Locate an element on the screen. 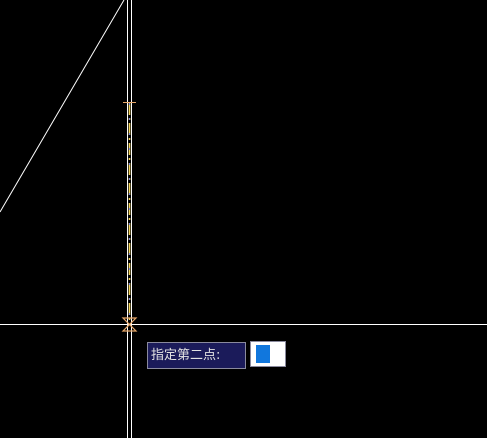 The image size is (487, 438). input-cursor is located at coordinates (263, 354).